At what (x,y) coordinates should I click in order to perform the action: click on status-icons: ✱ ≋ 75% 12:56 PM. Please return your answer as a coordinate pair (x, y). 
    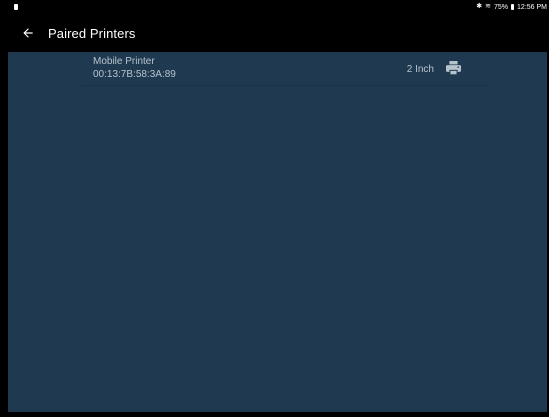
    Looking at the image, I should click on (511, 7).